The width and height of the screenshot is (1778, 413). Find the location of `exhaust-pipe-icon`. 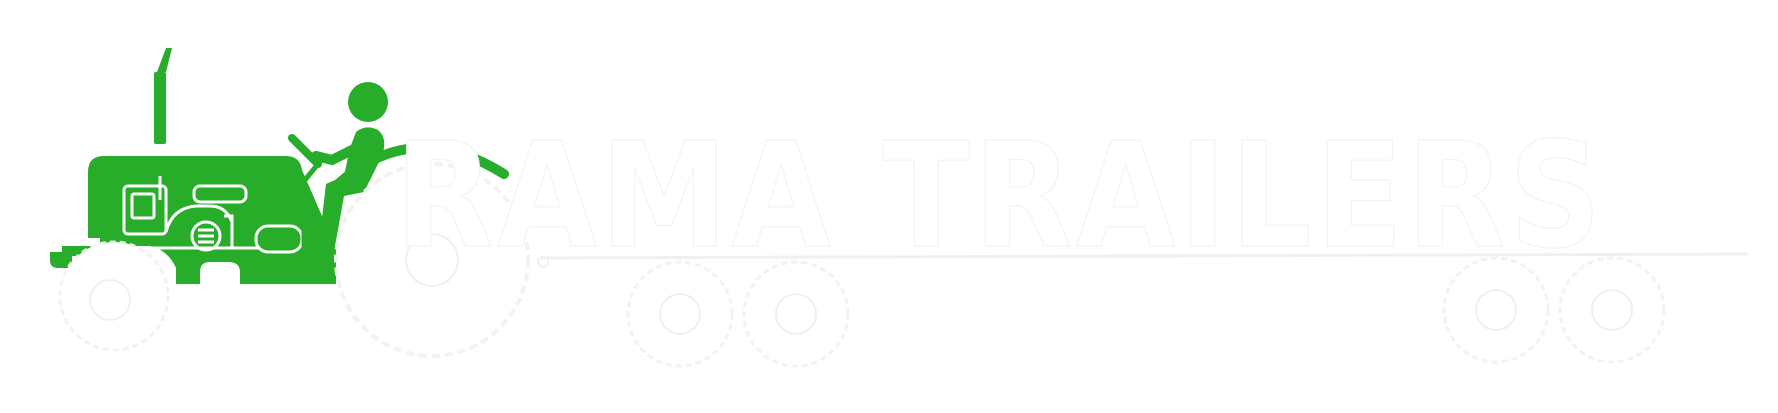

exhaust-pipe-icon is located at coordinates (160, 108).